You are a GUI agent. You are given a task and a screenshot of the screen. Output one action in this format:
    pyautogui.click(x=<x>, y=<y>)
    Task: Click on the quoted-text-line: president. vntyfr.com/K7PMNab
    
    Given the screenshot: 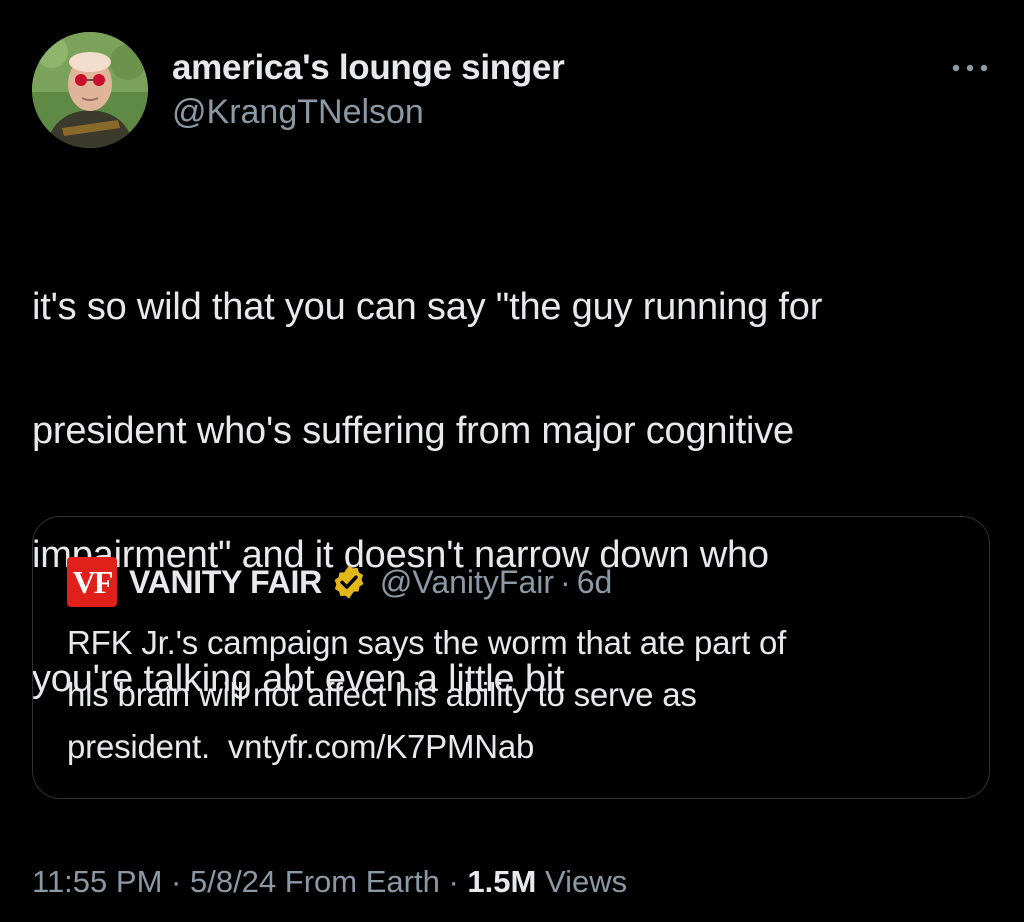 What is the action you would take?
    pyautogui.click(x=517, y=747)
    